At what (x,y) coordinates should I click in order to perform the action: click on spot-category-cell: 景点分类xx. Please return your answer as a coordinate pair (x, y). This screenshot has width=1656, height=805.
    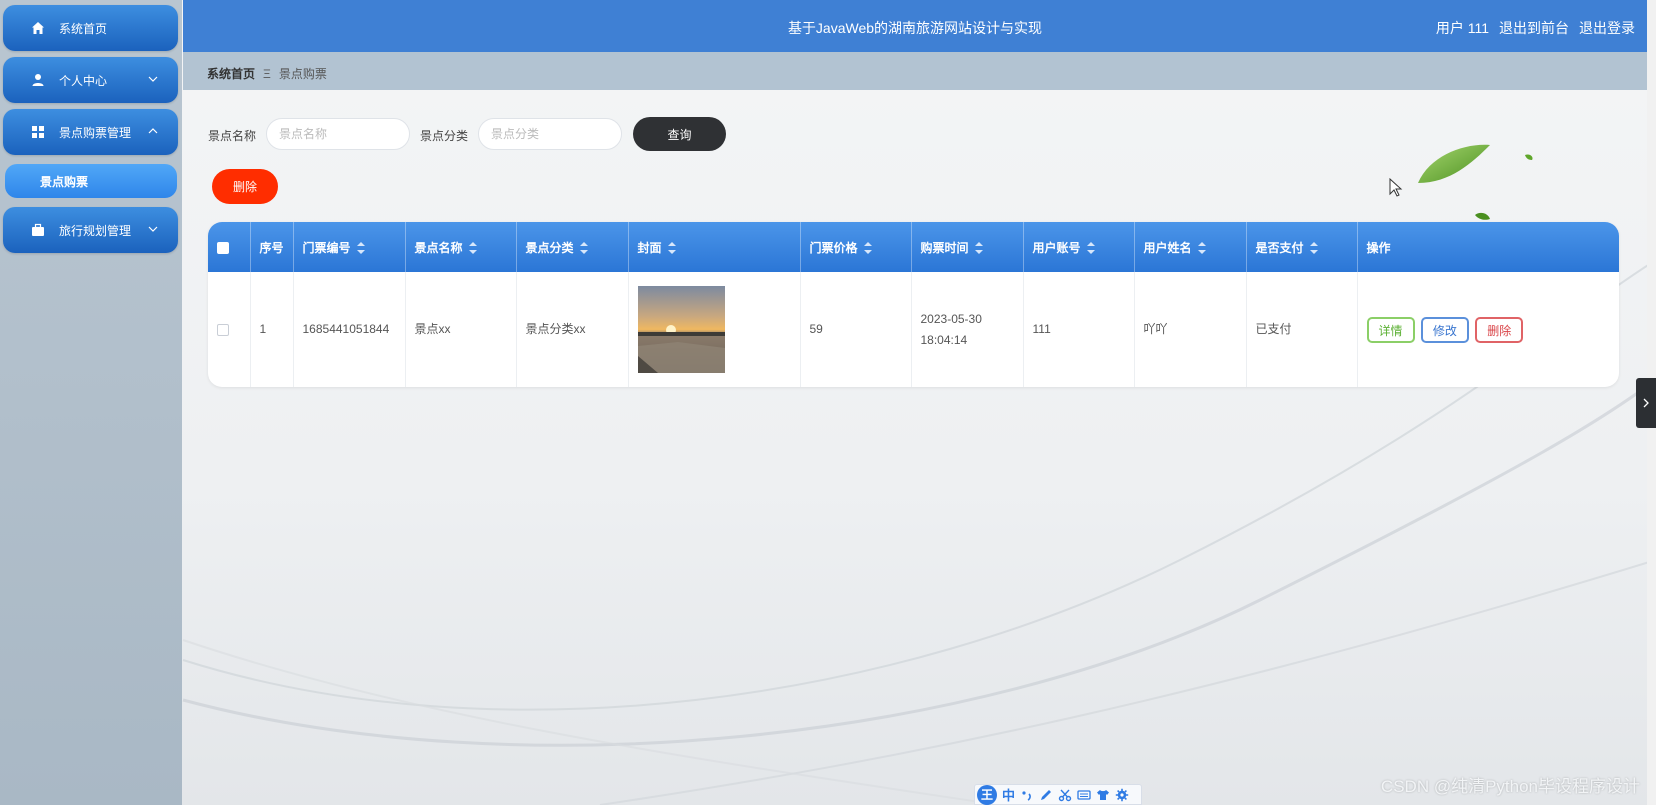
    Looking at the image, I should click on (572, 329).